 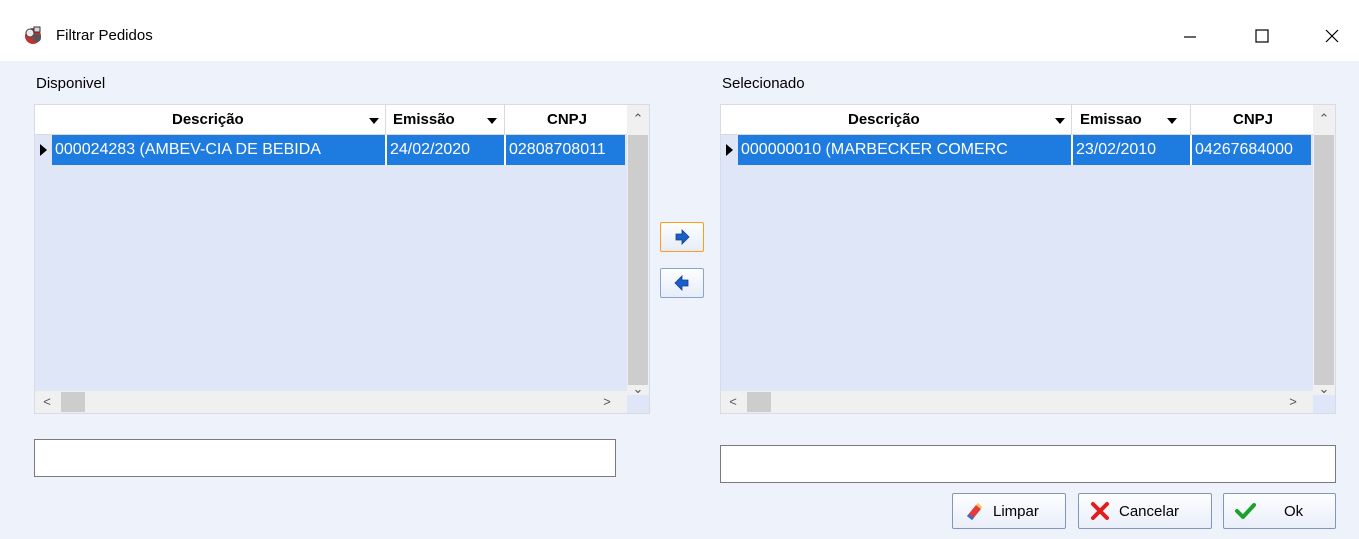 What do you see at coordinates (445, 150) in the screenshot?
I see `cell-emissao: 24/02/2020` at bounding box center [445, 150].